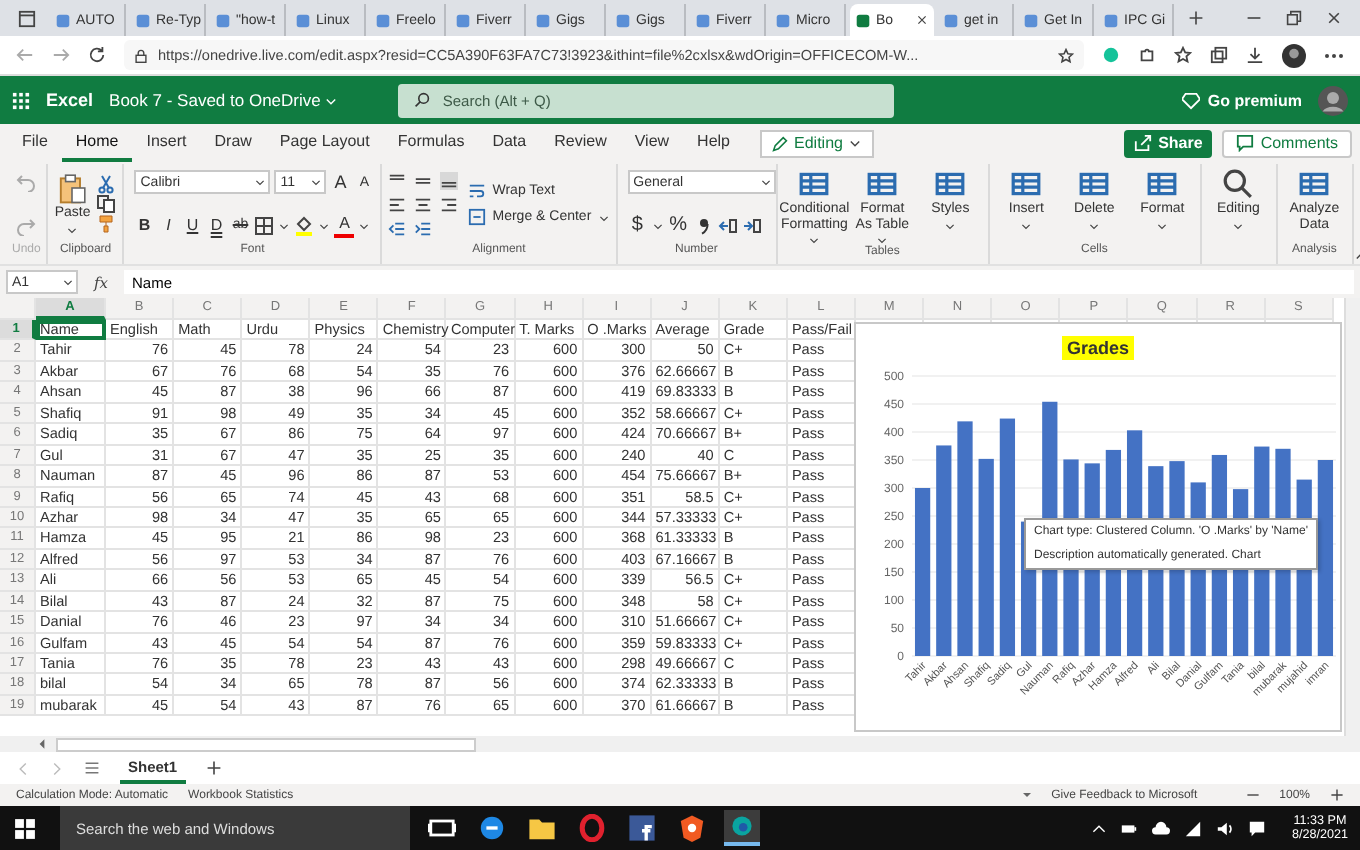 The width and height of the screenshot is (1360, 850). What do you see at coordinates (1143, 143) in the screenshot?
I see `share-icon` at bounding box center [1143, 143].